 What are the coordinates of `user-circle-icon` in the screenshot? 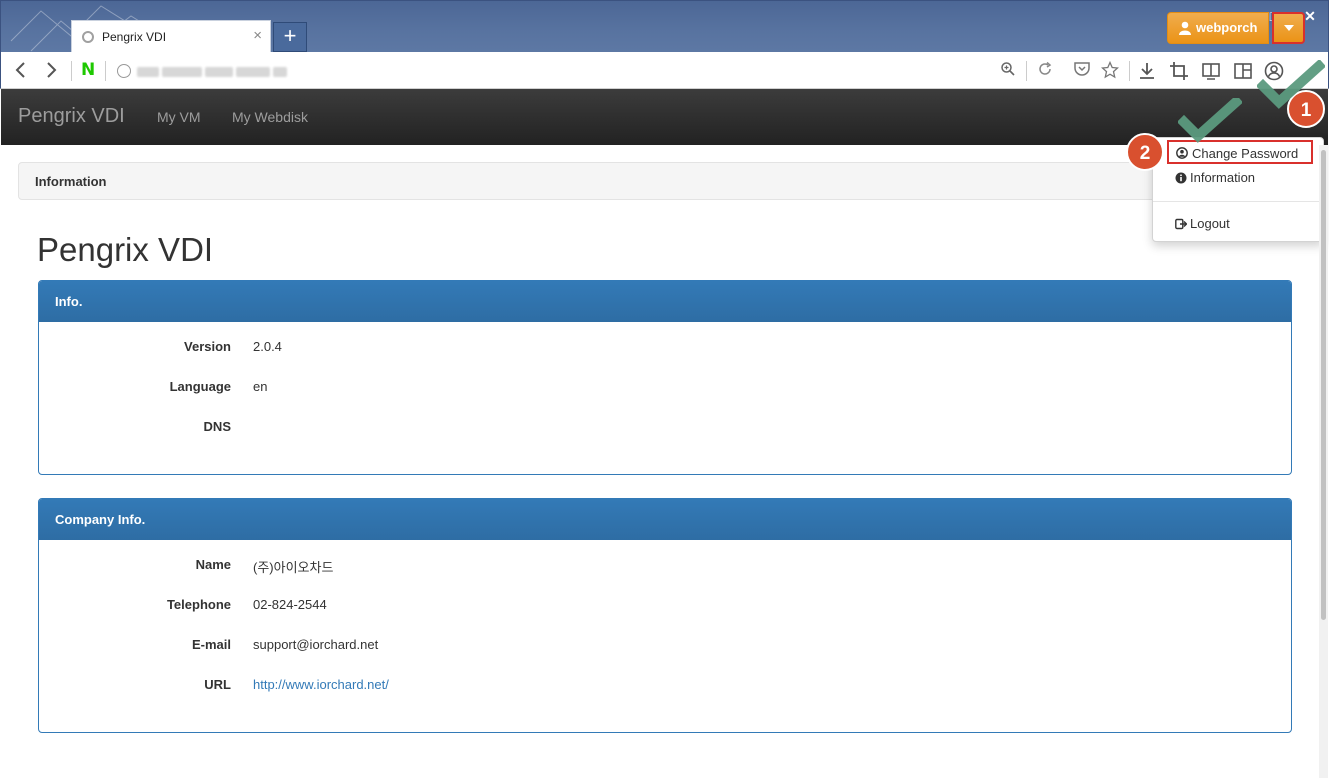 It's located at (1182, 153).